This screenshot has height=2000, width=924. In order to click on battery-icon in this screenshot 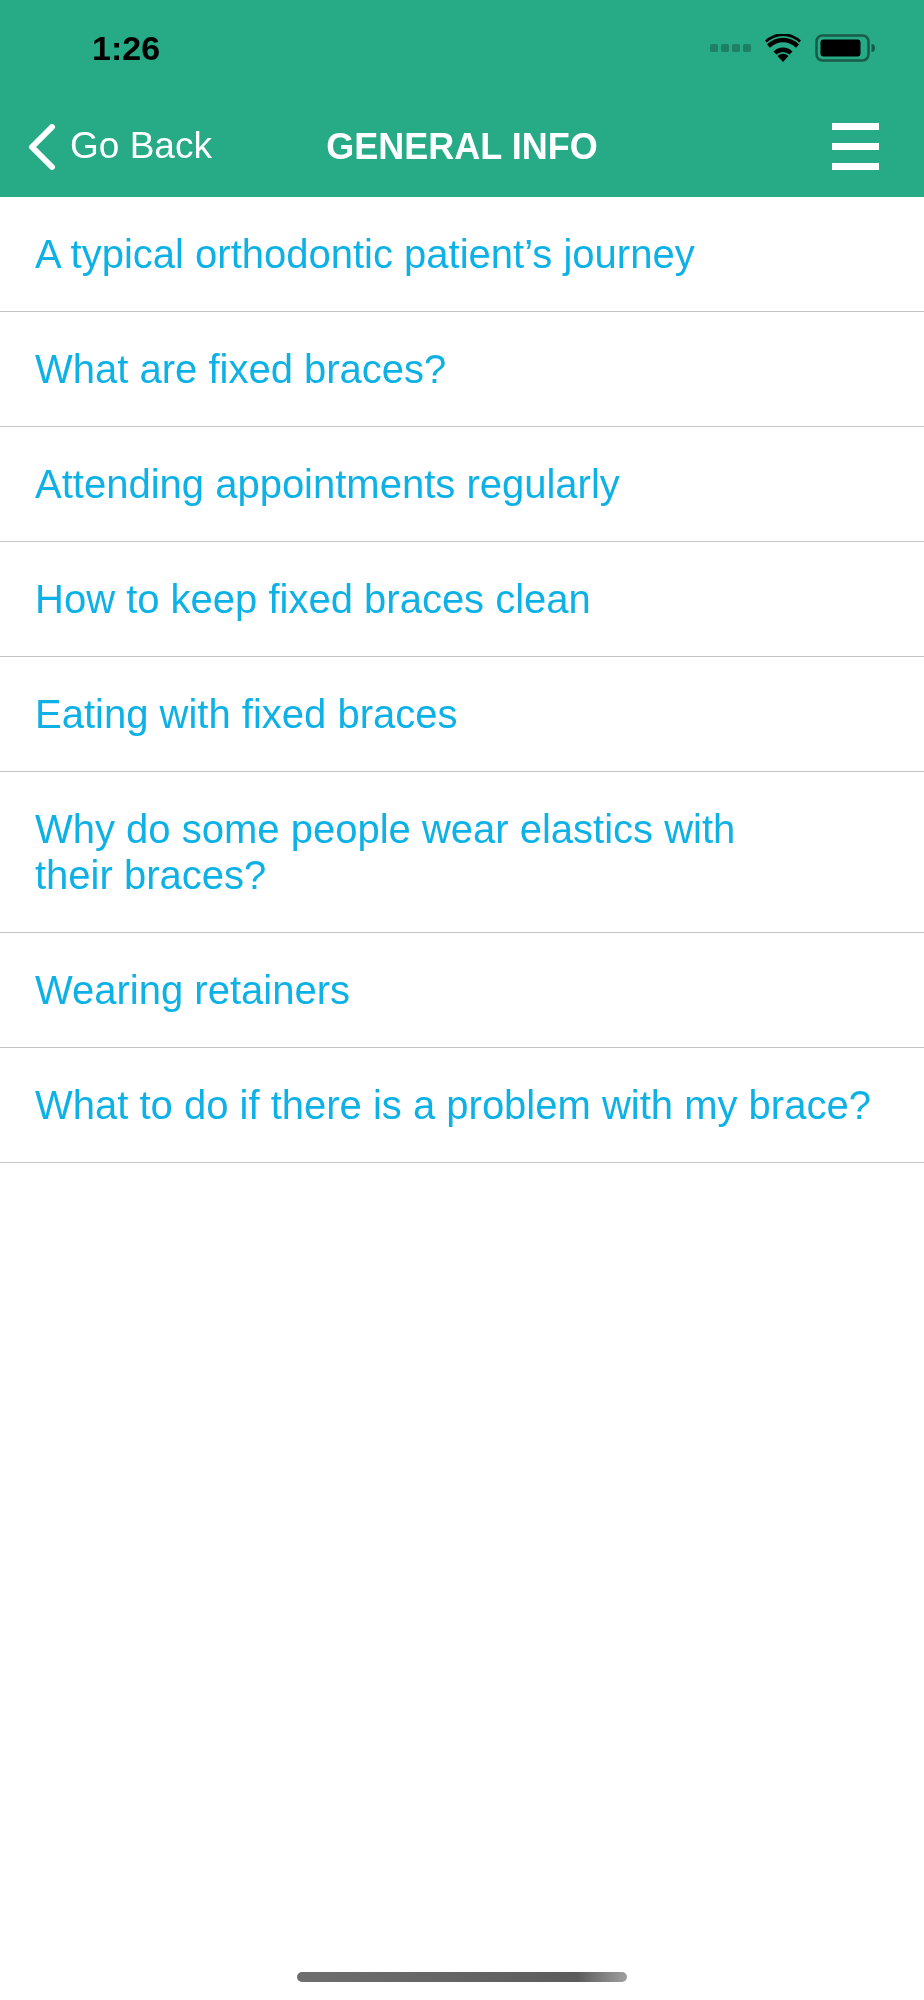, I will do `click(845, 48)`.